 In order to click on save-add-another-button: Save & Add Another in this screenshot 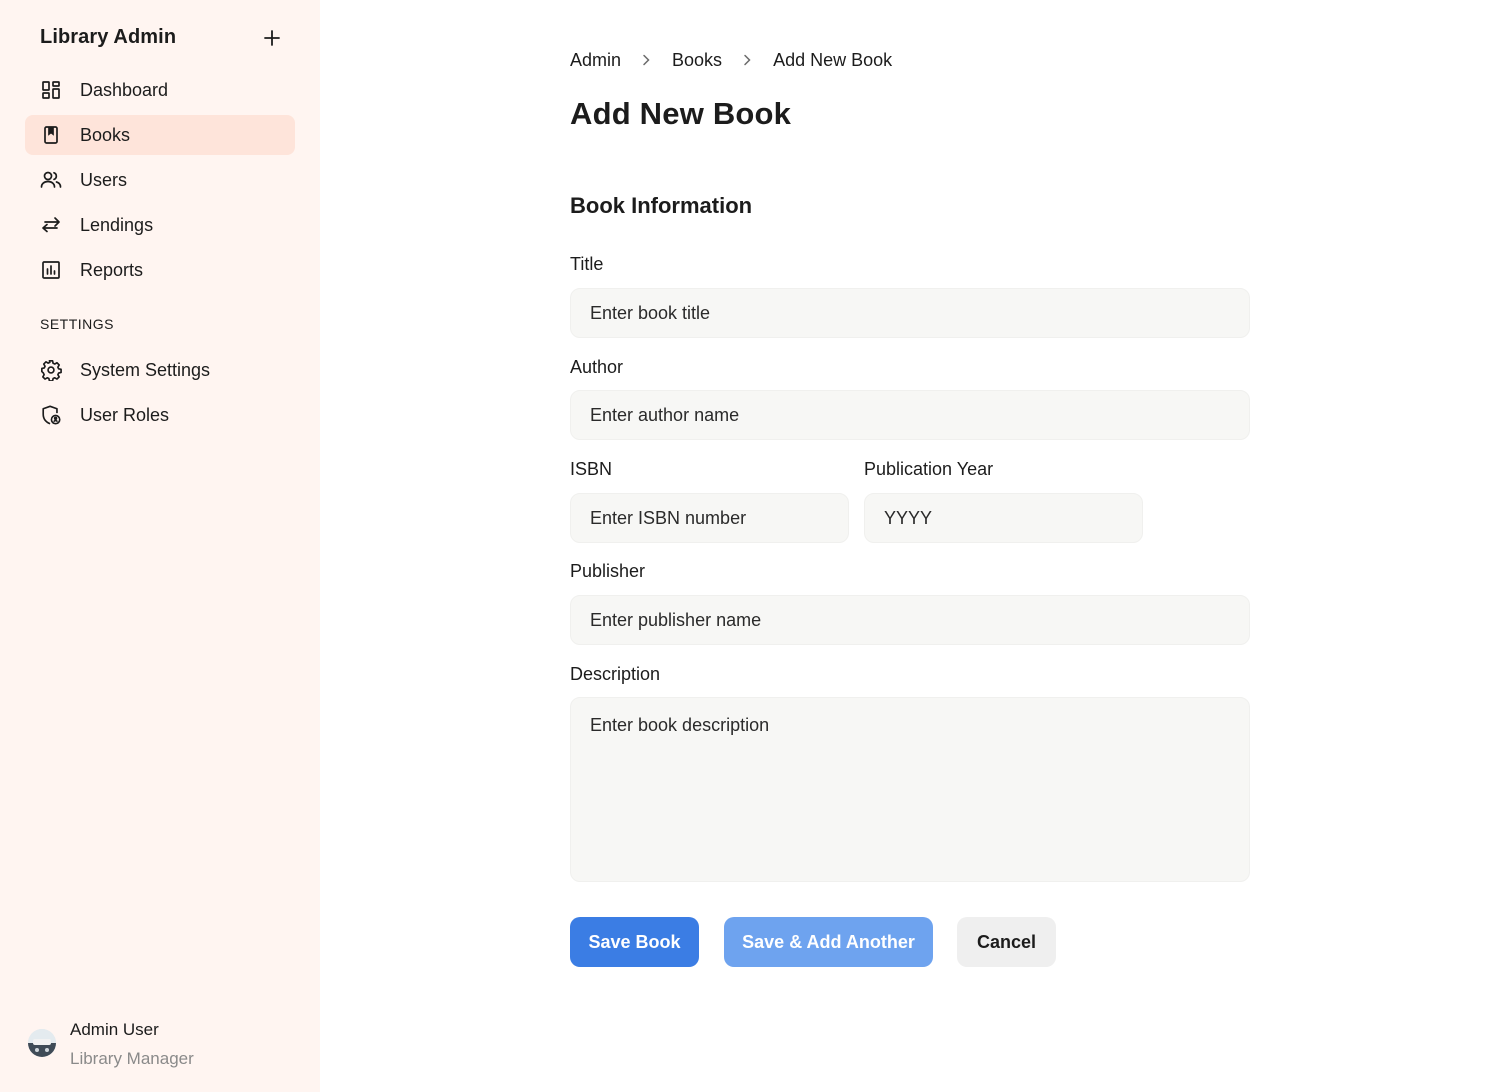, I will do `click(828, 942)`.